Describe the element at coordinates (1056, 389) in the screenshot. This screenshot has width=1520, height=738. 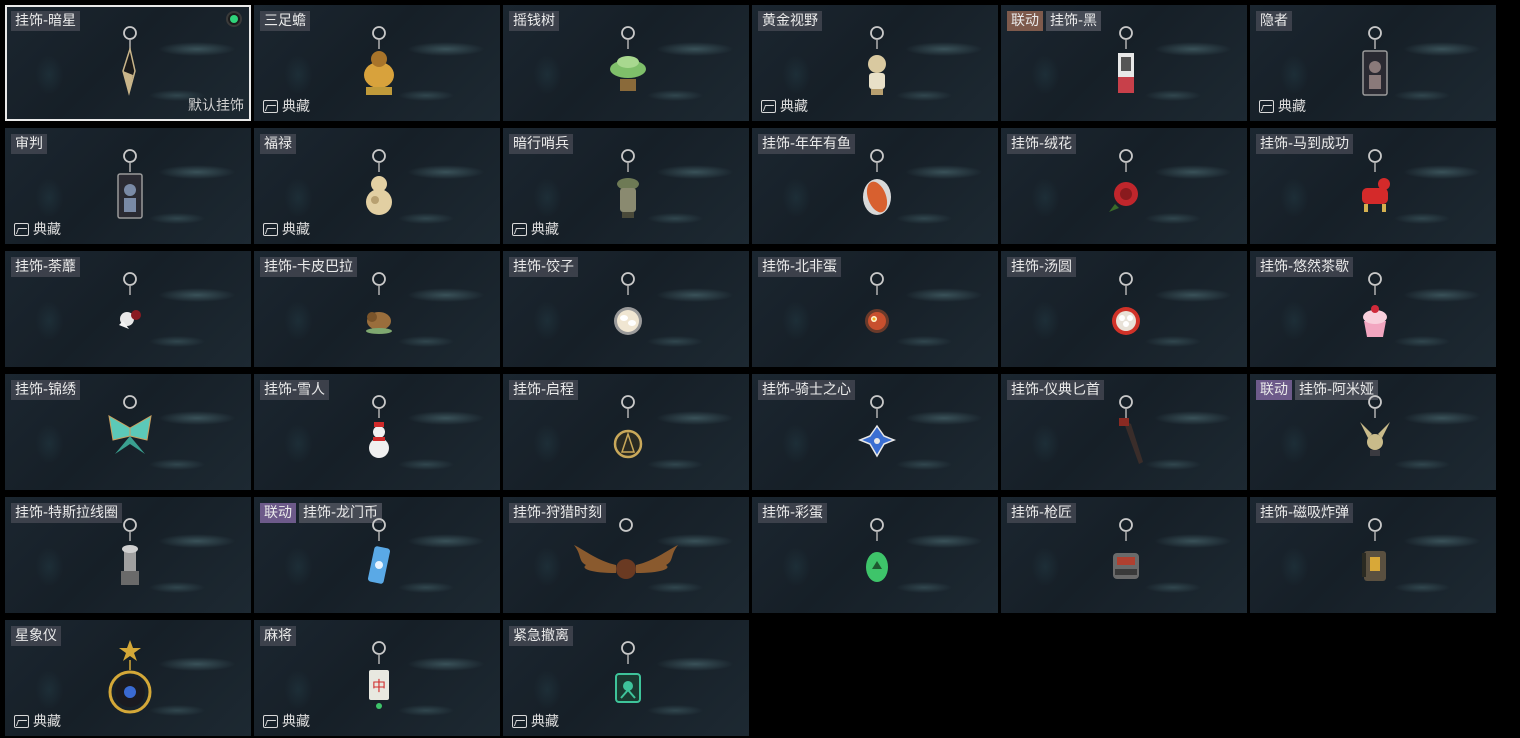
I see `charm-name: 挂饰-仪典匕首` at that location.